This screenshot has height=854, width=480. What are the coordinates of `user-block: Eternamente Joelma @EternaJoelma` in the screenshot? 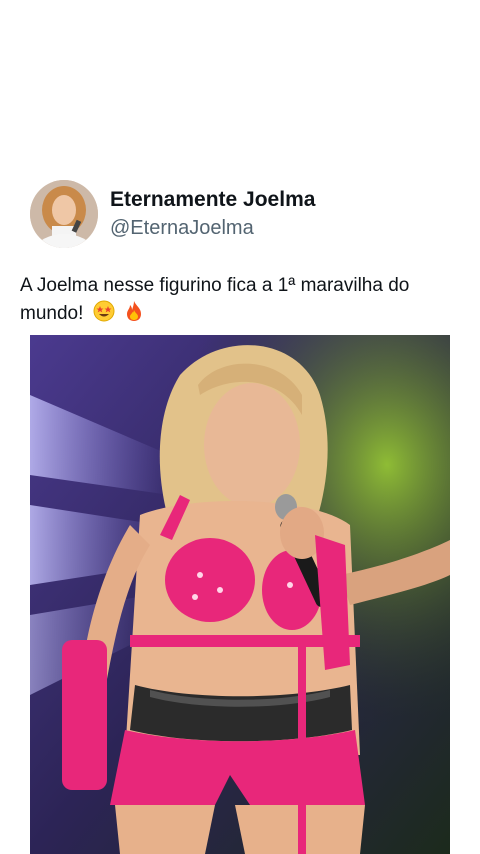 It's located at (212, 214).